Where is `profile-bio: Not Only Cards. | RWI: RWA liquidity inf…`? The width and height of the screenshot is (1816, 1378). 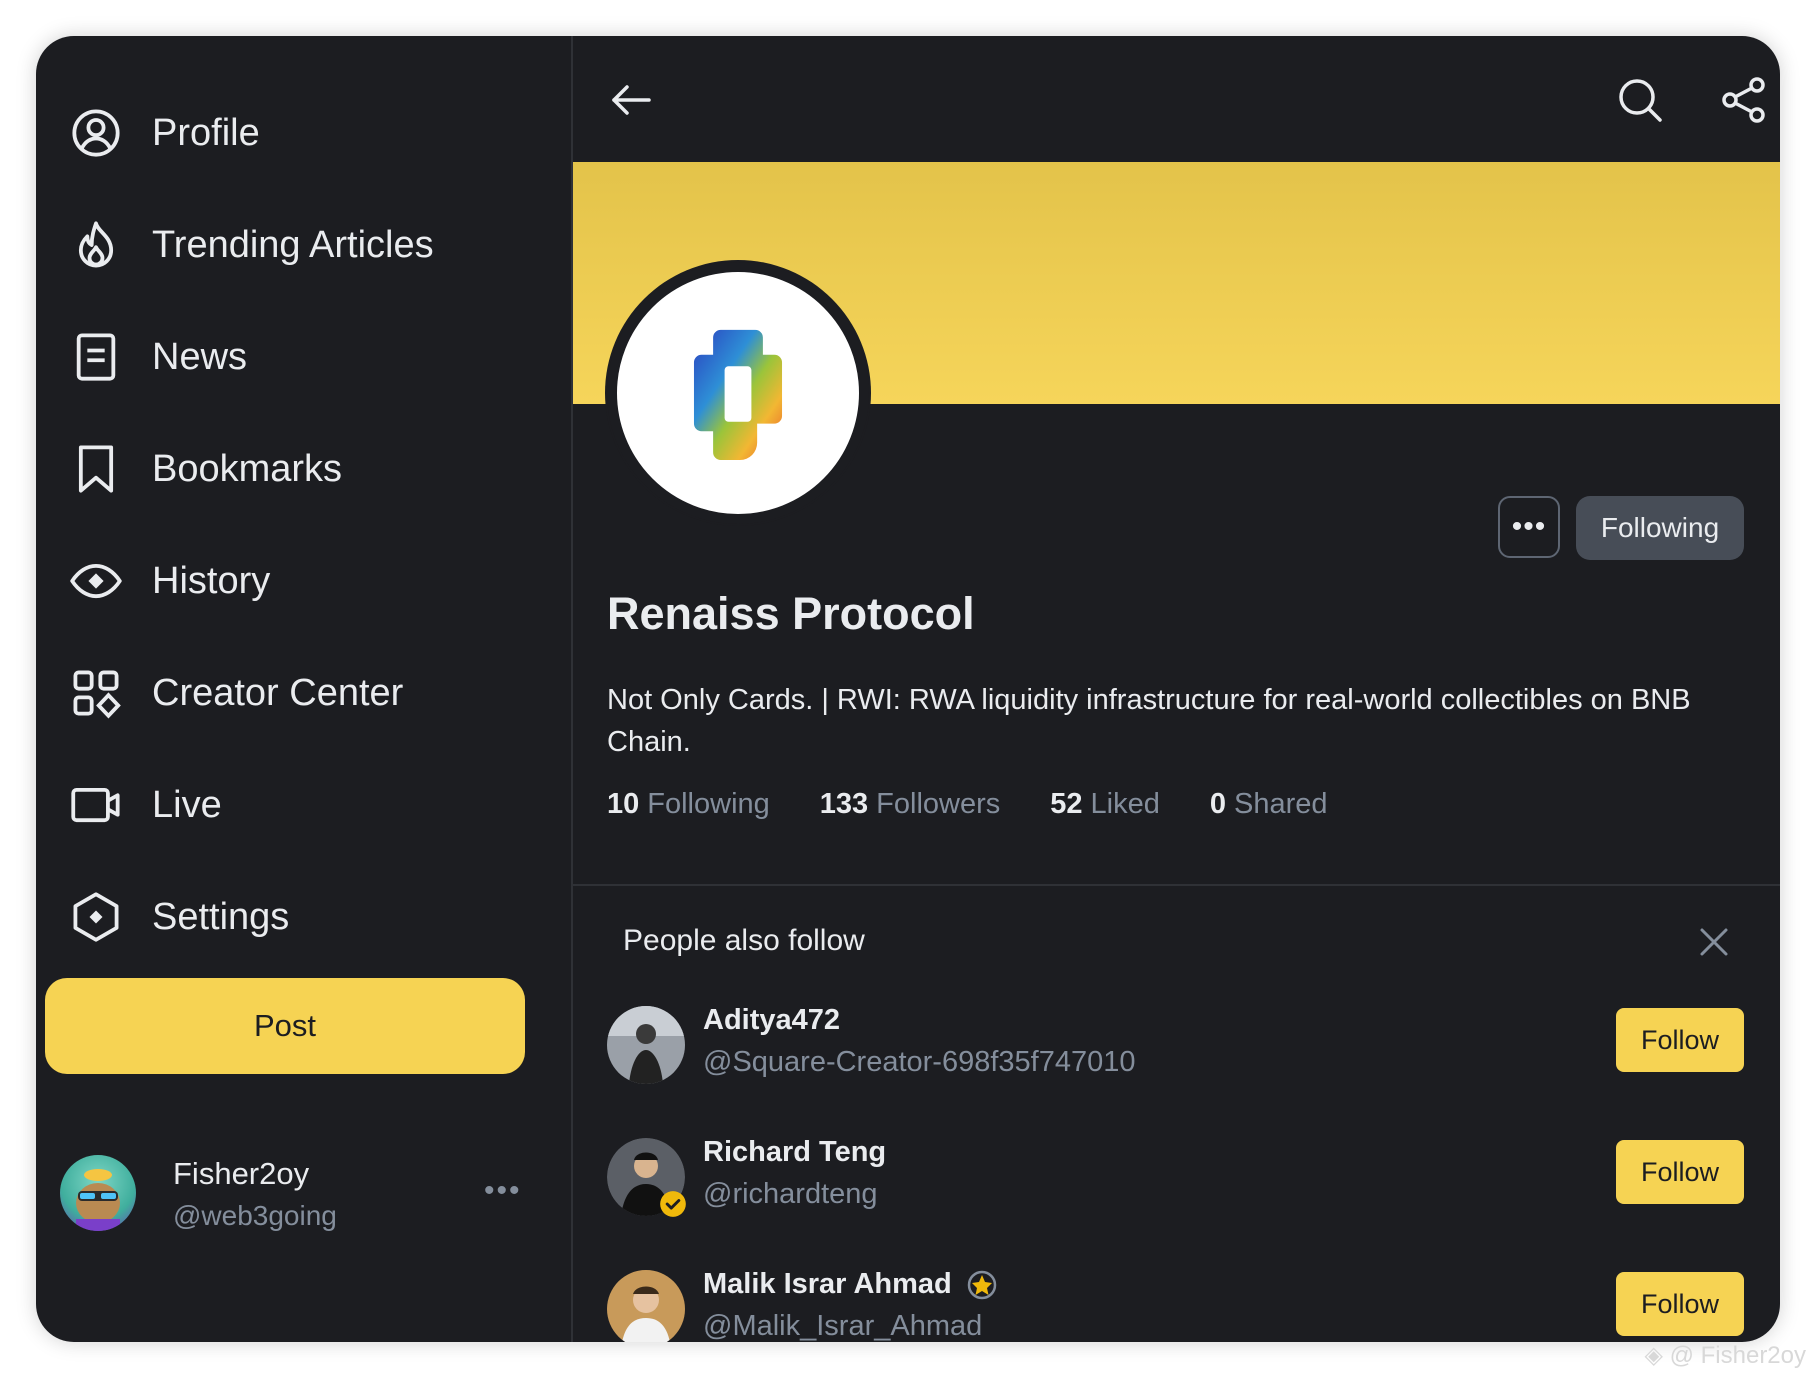
profile-bio: Not Only Cards. | RWI: RWA liquidity inf… is located at coordinates (1149, 721).